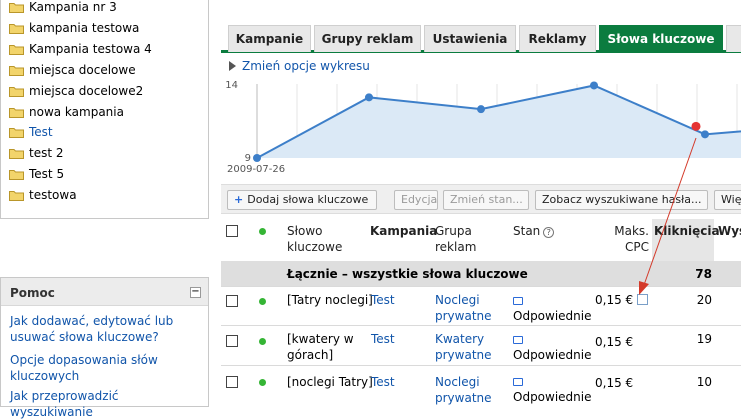 The width and height of the screenshot is (741, 420). I want to click on collapse-icon: −, so click(195, 292).